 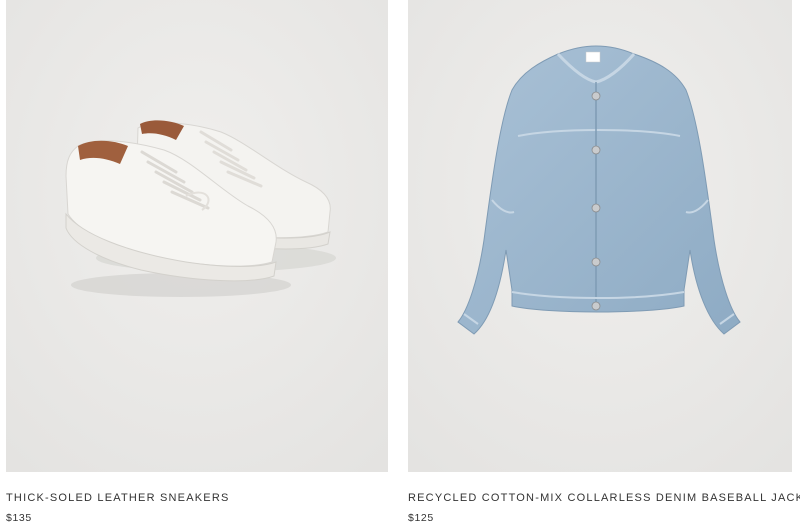 I want to click on product-name: THICK-SOLED LEATHER SNEAKERS, so click(x=118, y=498).